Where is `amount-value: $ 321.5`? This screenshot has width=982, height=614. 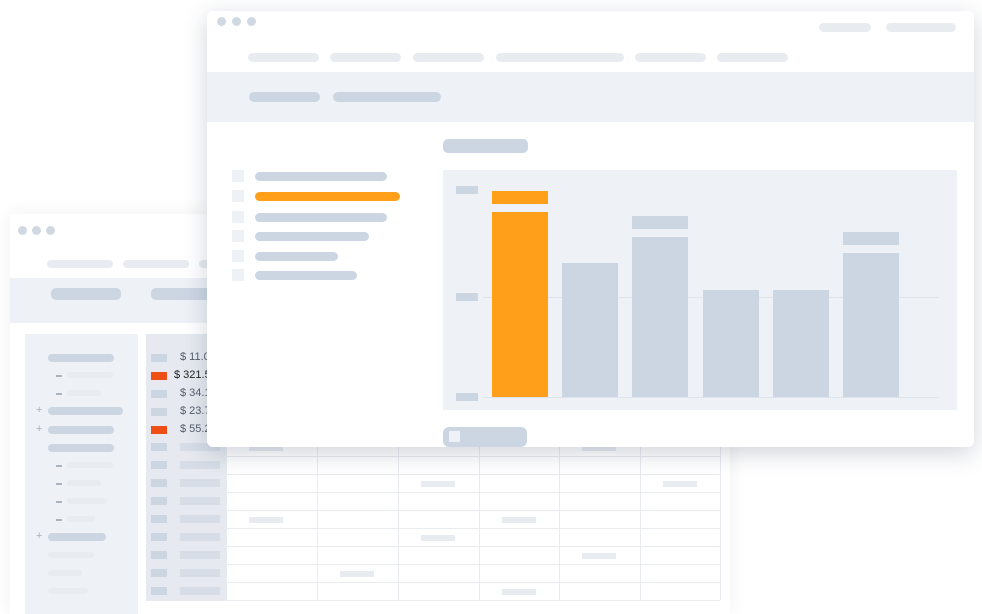 amount-value: $ 321.5 is located at coordinates (192, 375).